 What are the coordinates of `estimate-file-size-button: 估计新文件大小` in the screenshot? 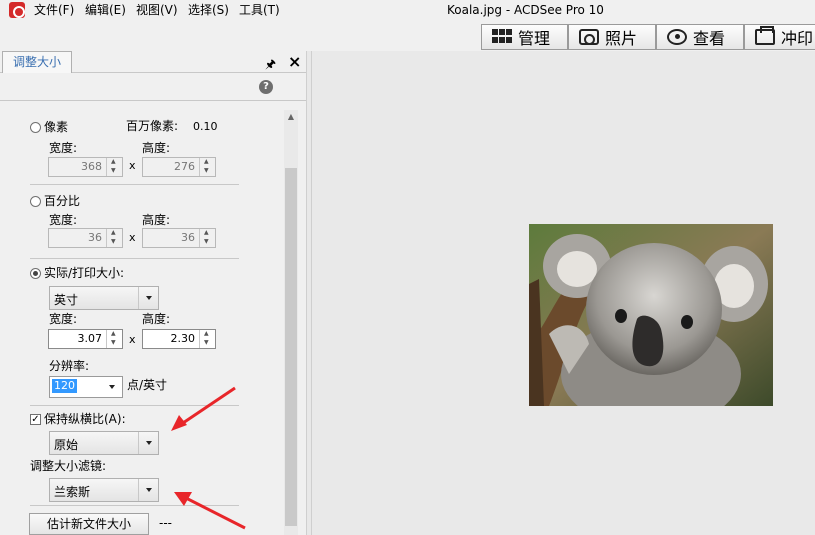 It's located at (89, 524).